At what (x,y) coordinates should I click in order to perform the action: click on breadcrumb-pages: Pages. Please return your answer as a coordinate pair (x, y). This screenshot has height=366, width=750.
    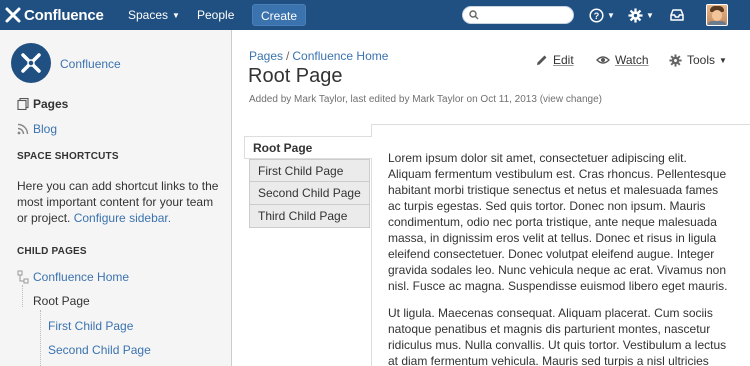
    Looking at the image, I should click on (266, 56).